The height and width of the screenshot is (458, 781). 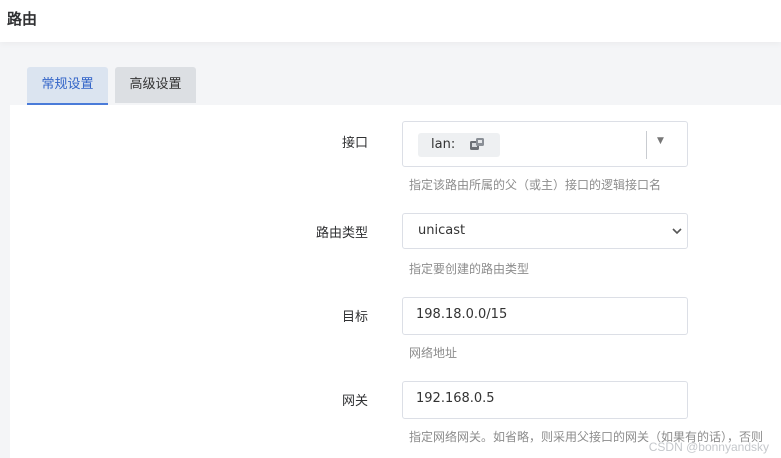 What do you see at coordinates (459, 145) in the screenshot?
I see `interface-chip: lan:` at bounding box center [459, 145].